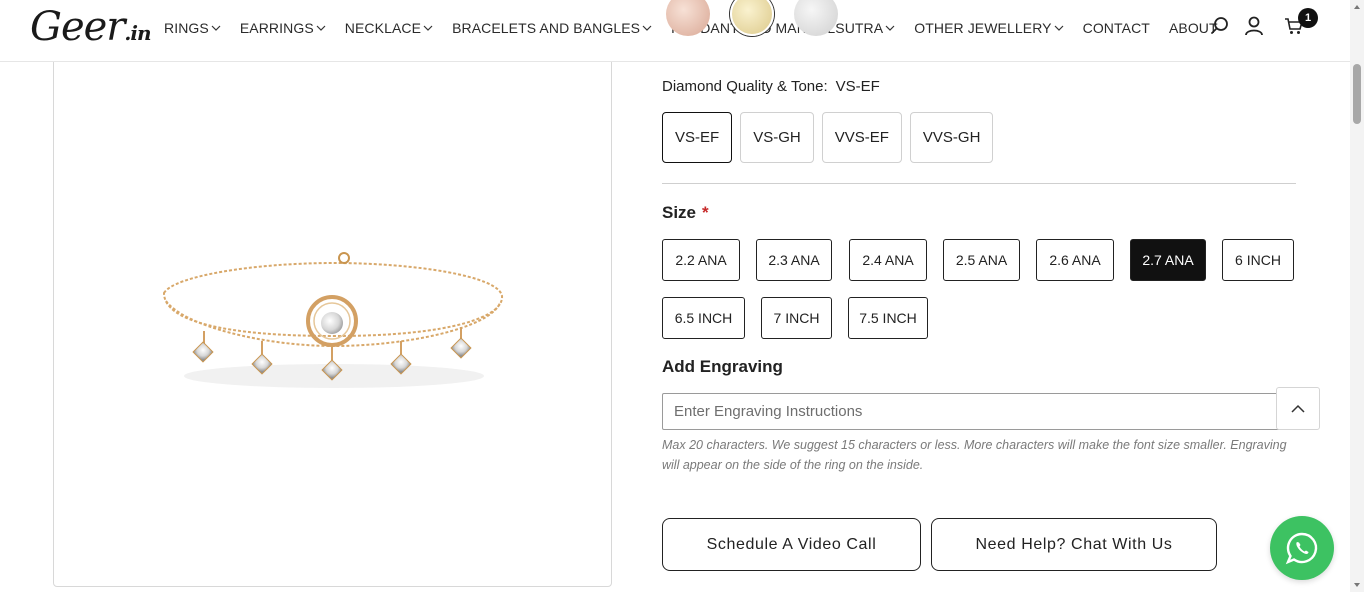 This screenshot has height=592, width=1364. What do you see at coordinates (888, 318) in the screenshot?
I see `size-option-7-5-inch: 7.5 INCH` at bounding box center [888, 318].